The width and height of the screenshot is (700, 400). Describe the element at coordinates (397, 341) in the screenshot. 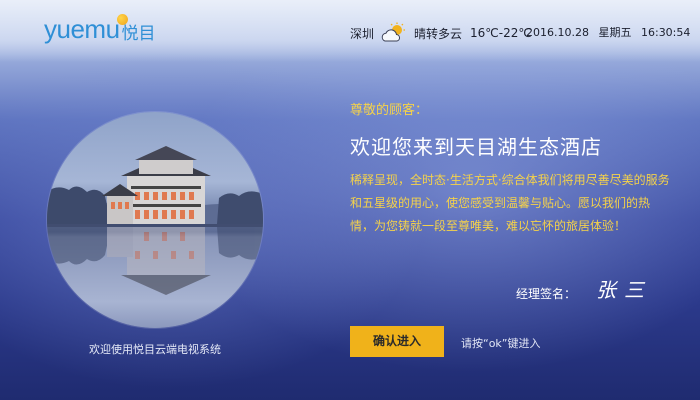

I see `confirm-enter-button: 确认进入` at that location.